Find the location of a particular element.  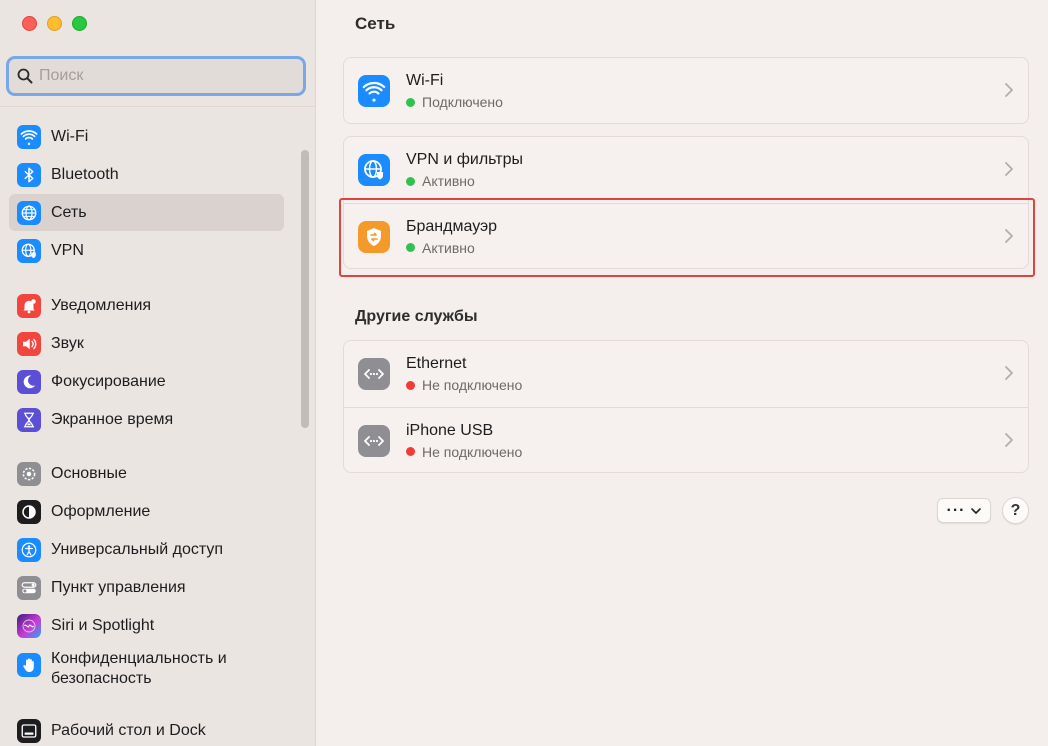

sidebar-item-label: Конфиденциальность и безопасность is located at coordinates (139, 668).